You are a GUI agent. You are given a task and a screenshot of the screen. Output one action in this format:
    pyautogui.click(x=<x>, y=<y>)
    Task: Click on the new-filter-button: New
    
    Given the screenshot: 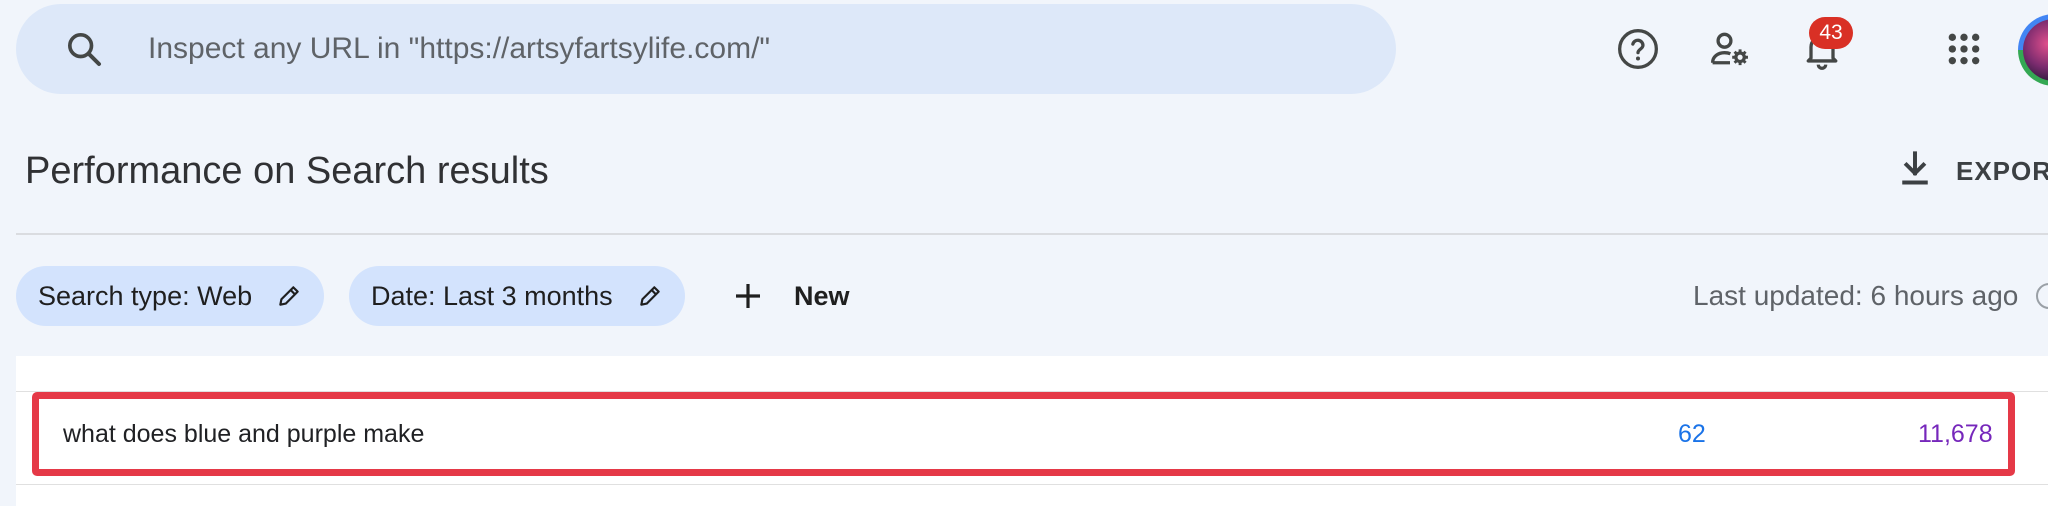 What is the action you would take?
    pyautogui.click(x=791, y=296)
    